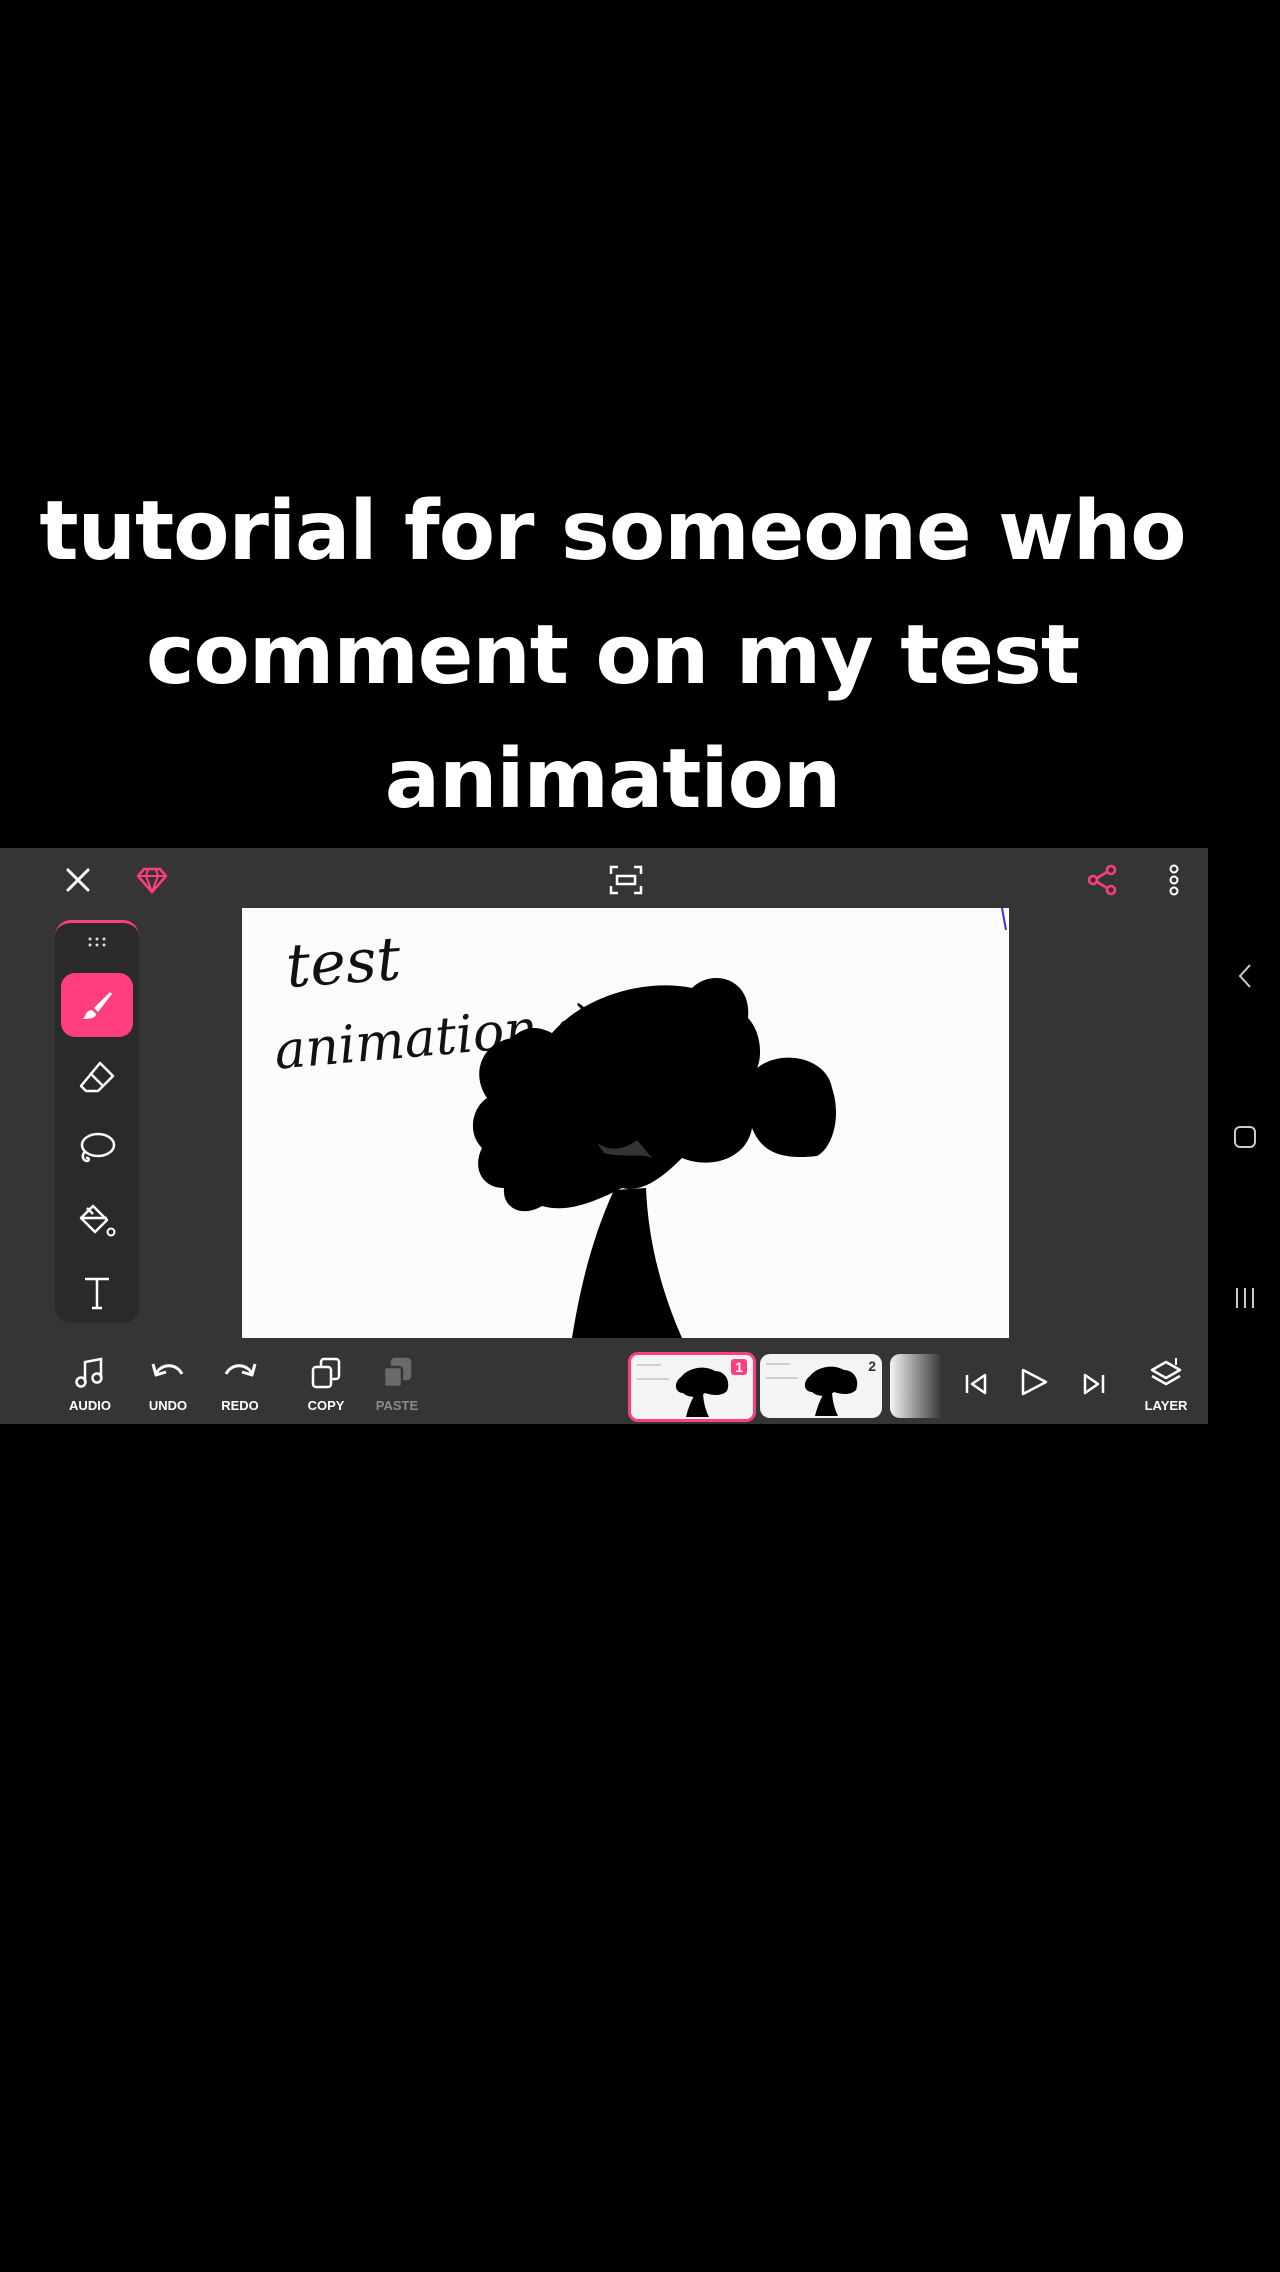 Image resolution: width=1280 pixels, height=2272 pixels. What do you see at coordinates (397, 1373) in the screenshot?
I see `paste-icon` at bounding box center [397, 1373].